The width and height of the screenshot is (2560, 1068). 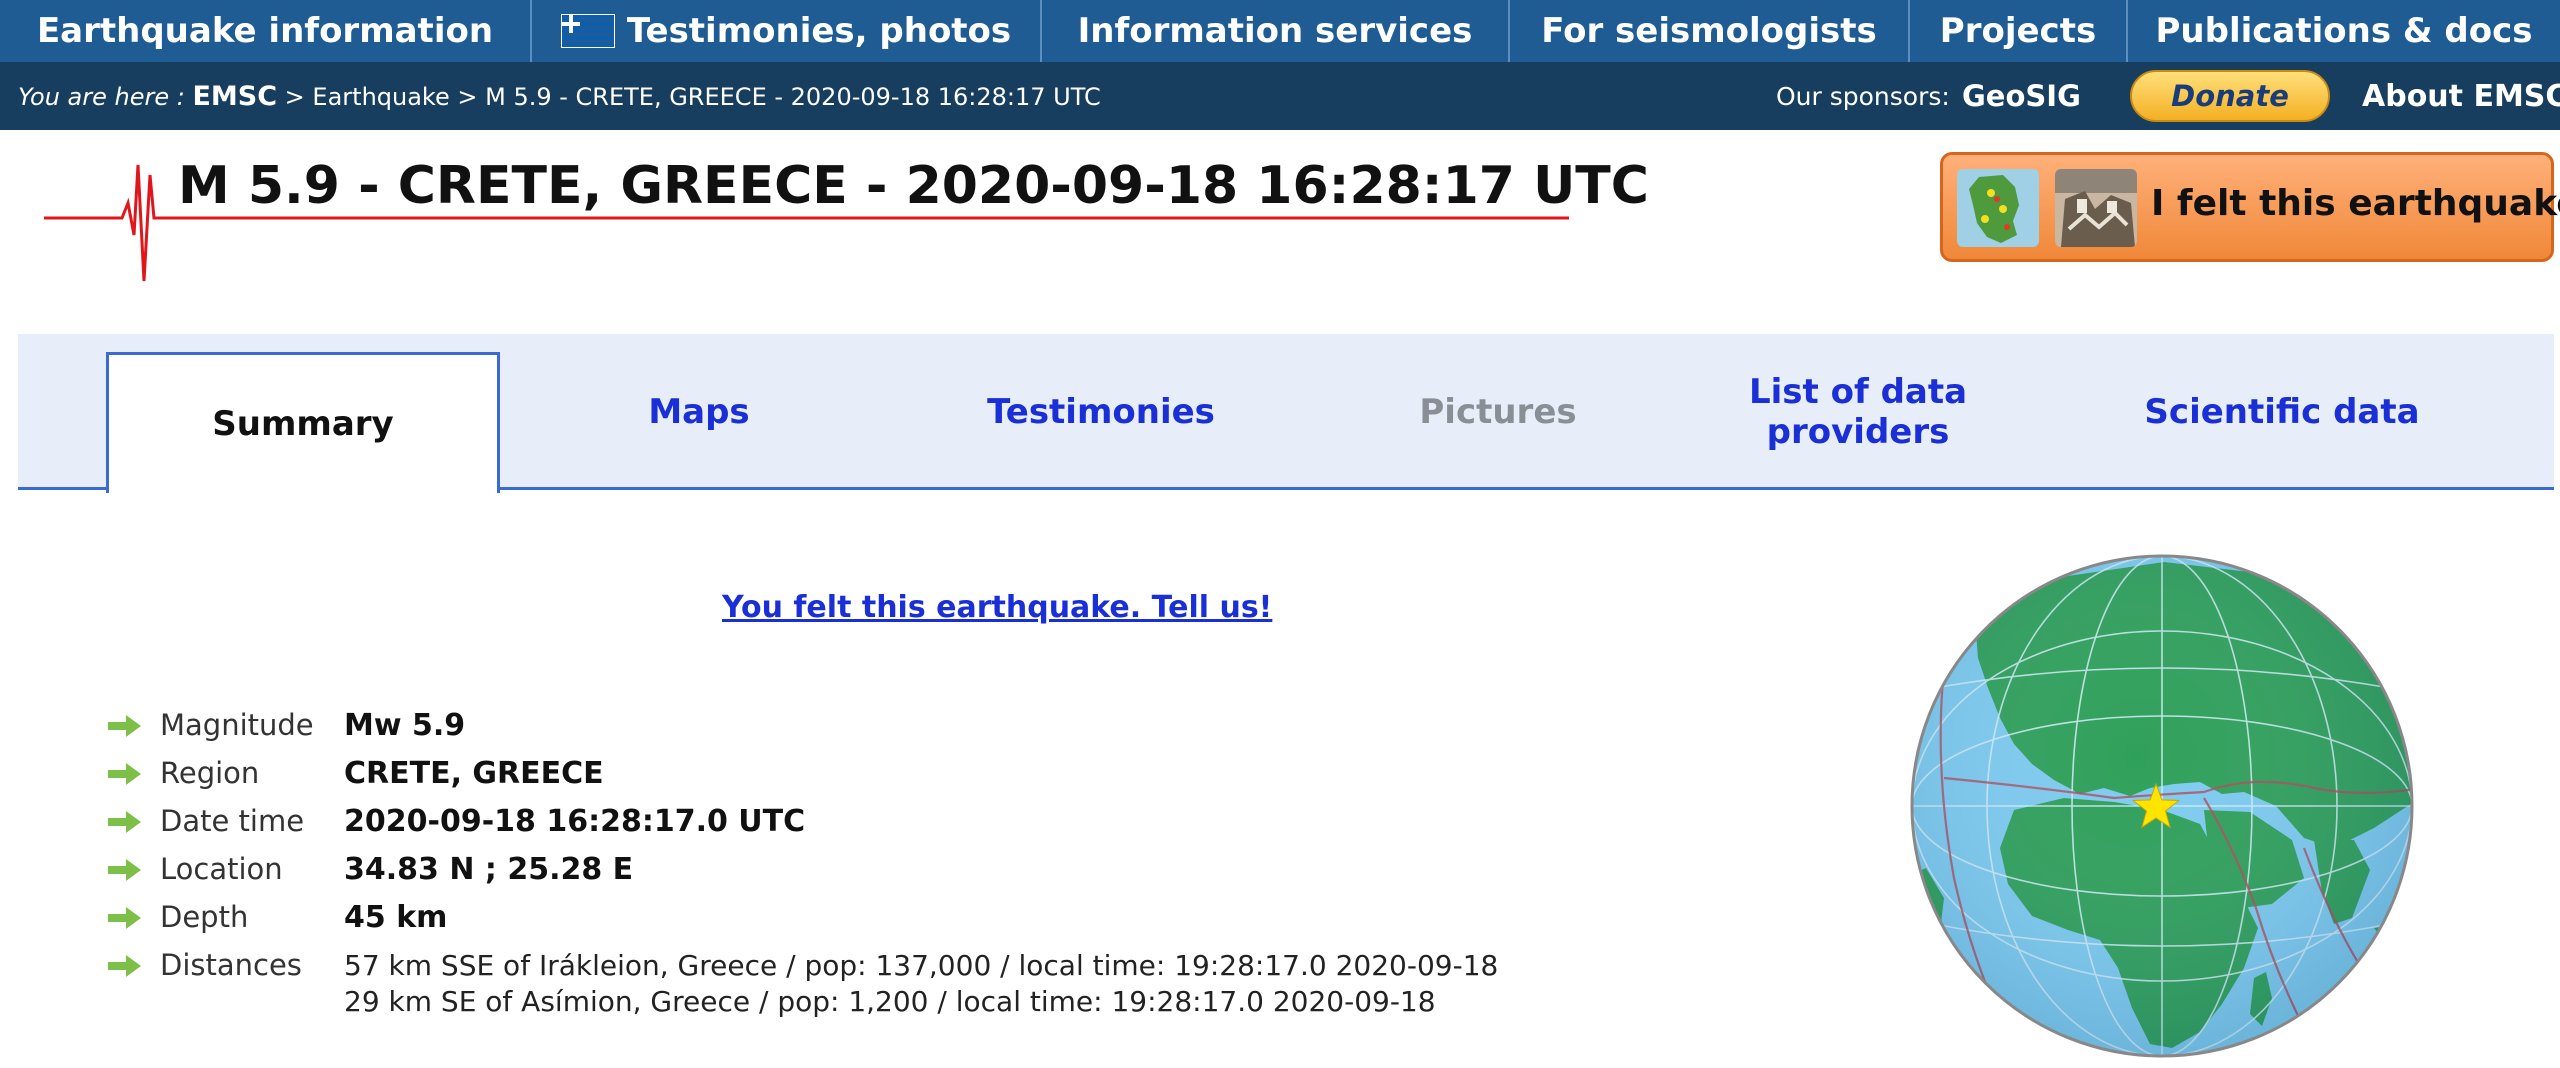 What do you see at coordinates (819, 31) in the screenshot?
I see `nav-label: Testimonies, photos` at bounding box center [819, 31].